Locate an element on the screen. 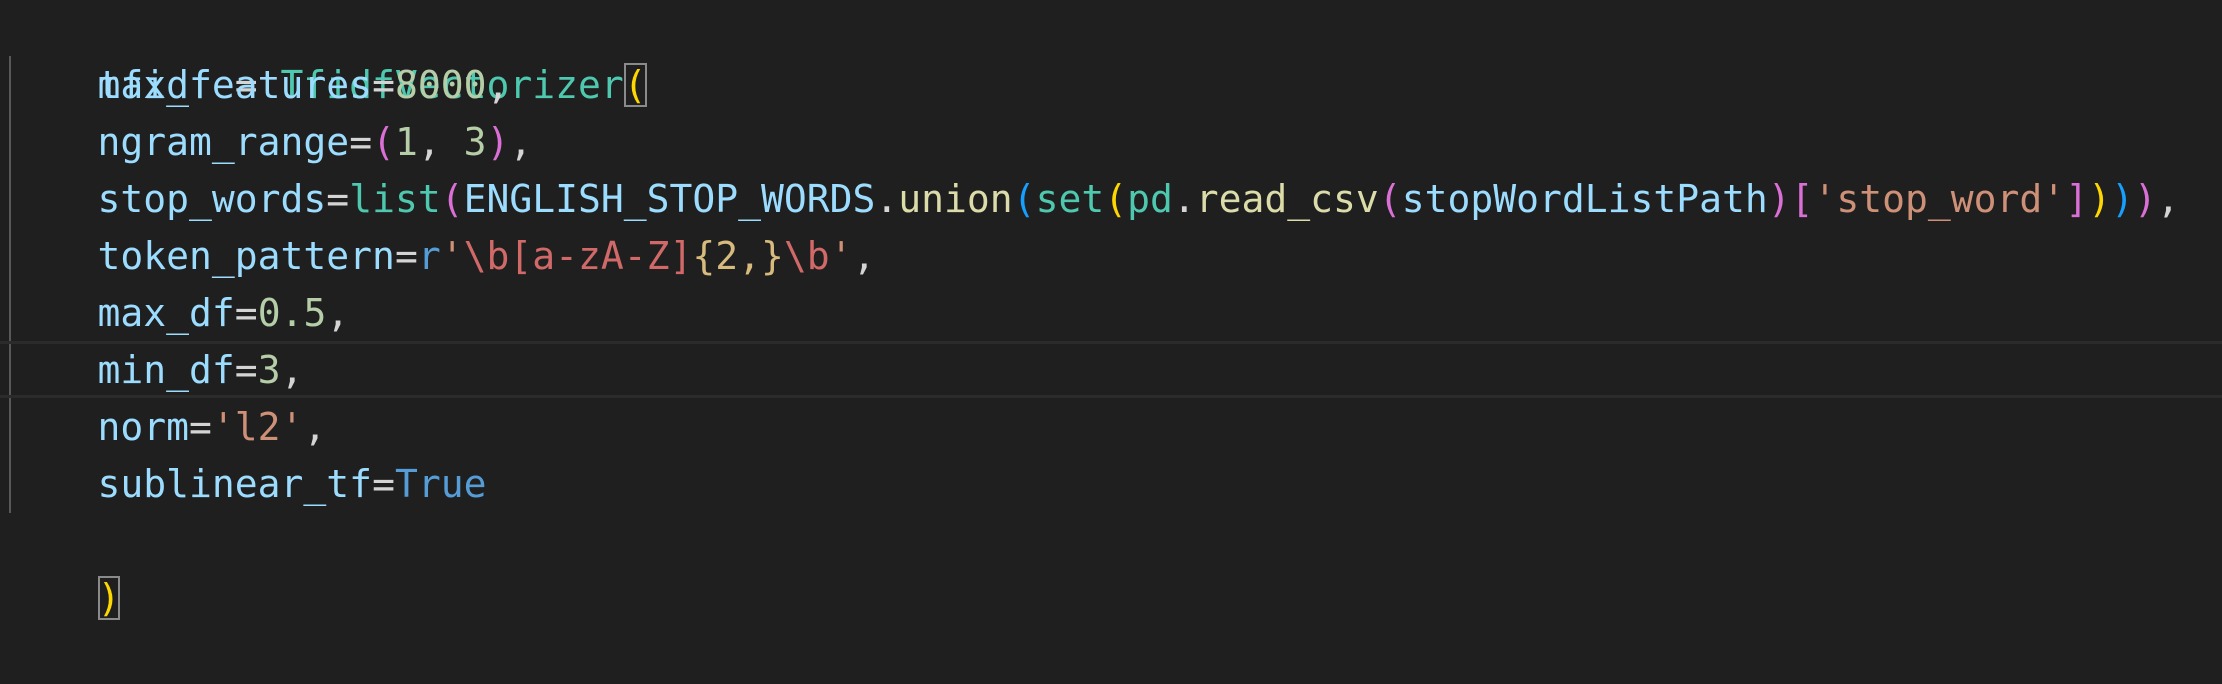 This screenshot has height=684, width=2222. parameter-token: sublinear_tf is located at coordinates (235, 484).